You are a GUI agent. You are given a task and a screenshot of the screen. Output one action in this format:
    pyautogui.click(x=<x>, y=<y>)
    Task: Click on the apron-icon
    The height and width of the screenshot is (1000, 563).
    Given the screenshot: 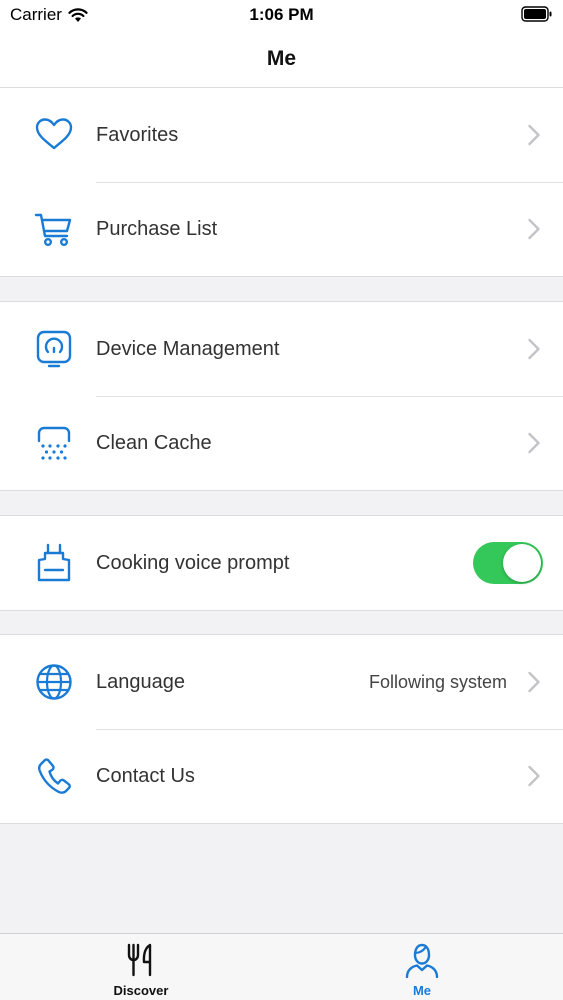 What is the action you would take?
    pyautogui.click(x=54, y=563)
    